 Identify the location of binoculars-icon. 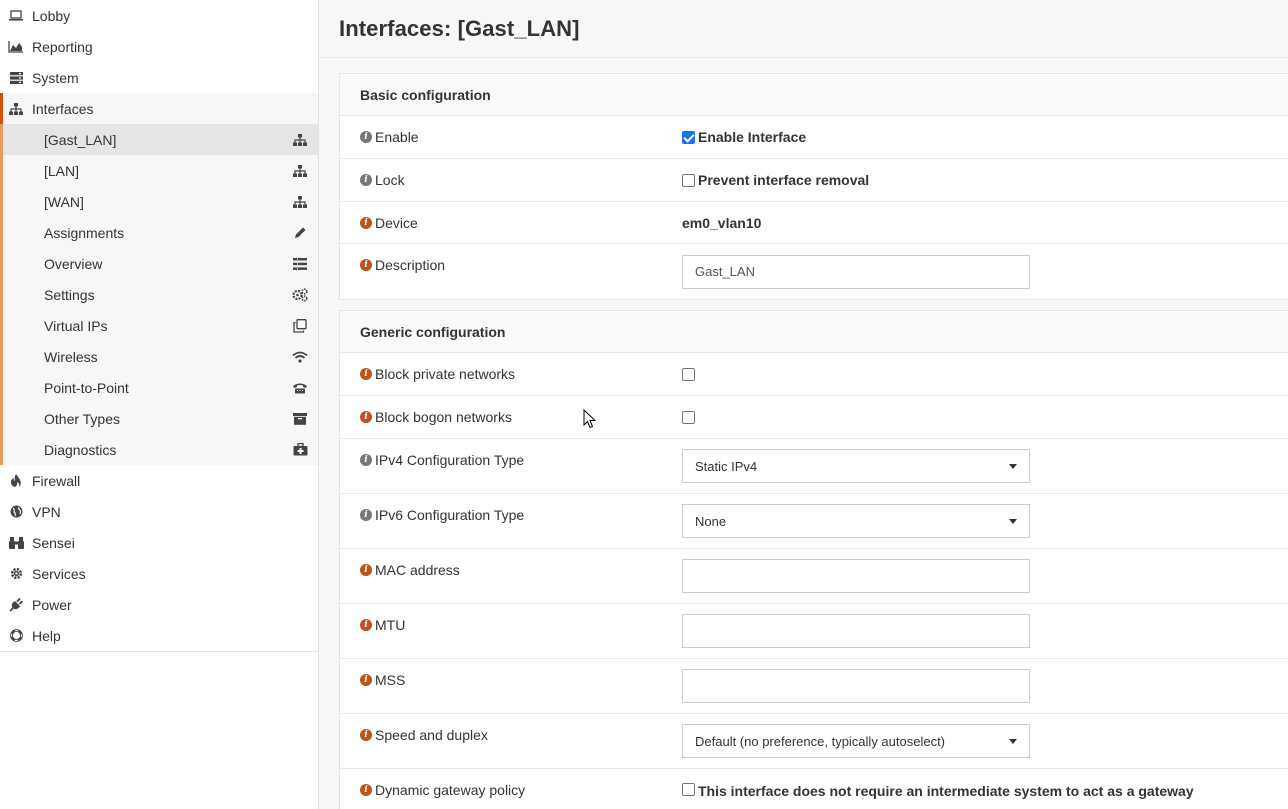
(16, 543).